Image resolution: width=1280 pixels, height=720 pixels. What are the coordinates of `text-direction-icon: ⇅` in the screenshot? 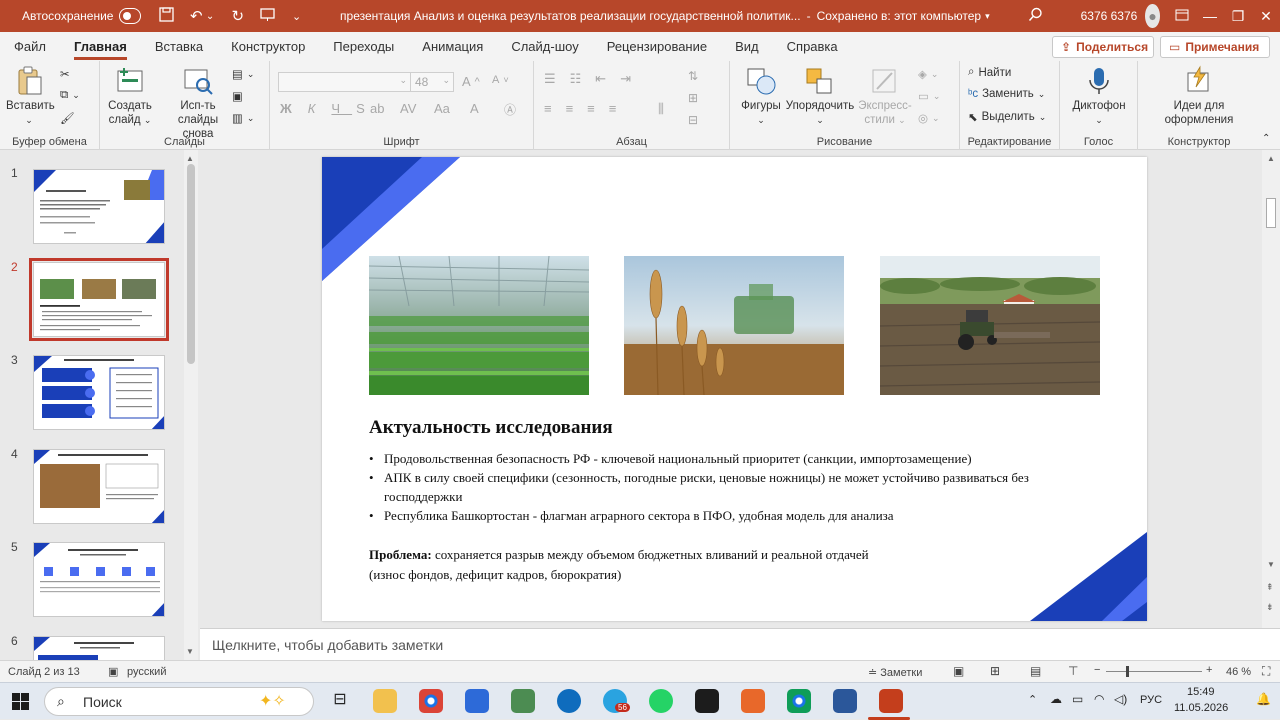 It's located at (693, 76).